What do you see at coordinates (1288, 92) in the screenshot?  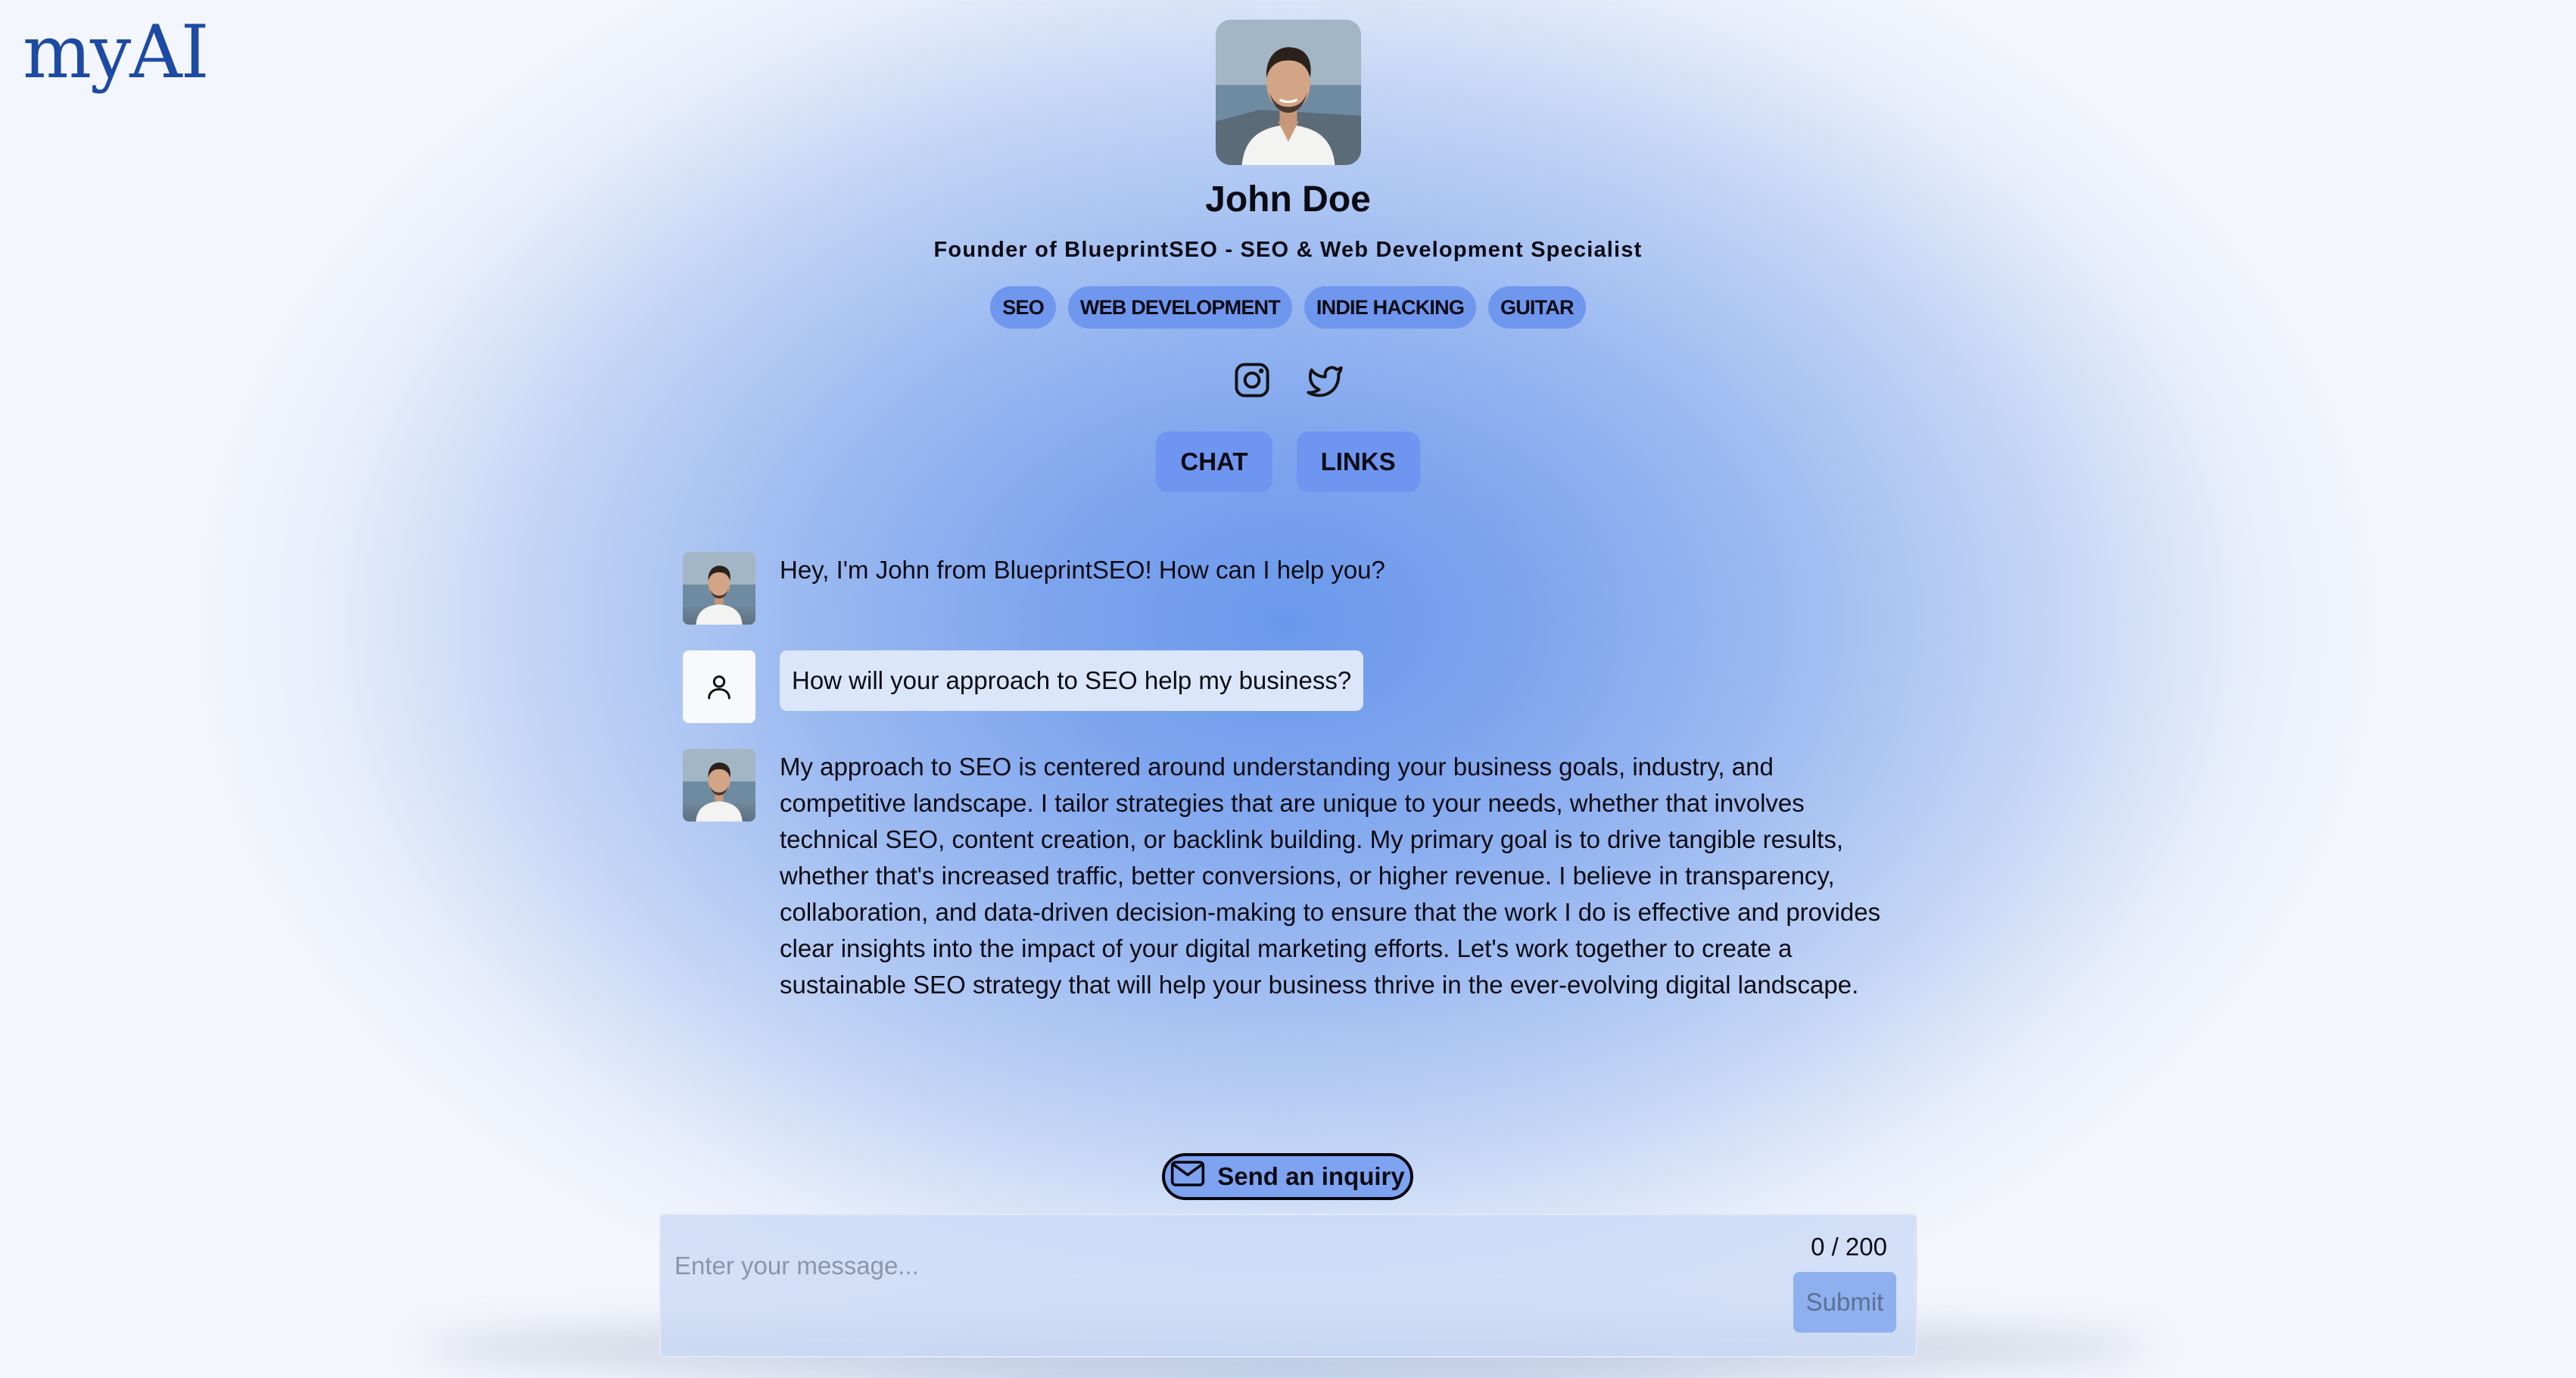 I see `profile-avatar` at bounding box center [1288, 92].